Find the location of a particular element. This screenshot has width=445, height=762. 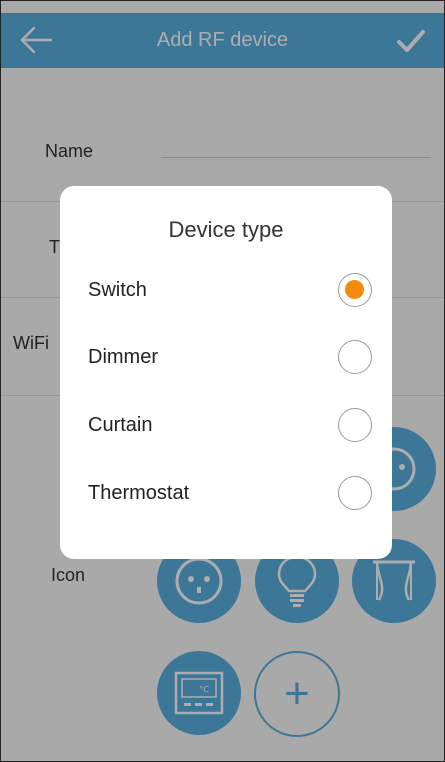

radio-selected is located at coordinates (355, 290).